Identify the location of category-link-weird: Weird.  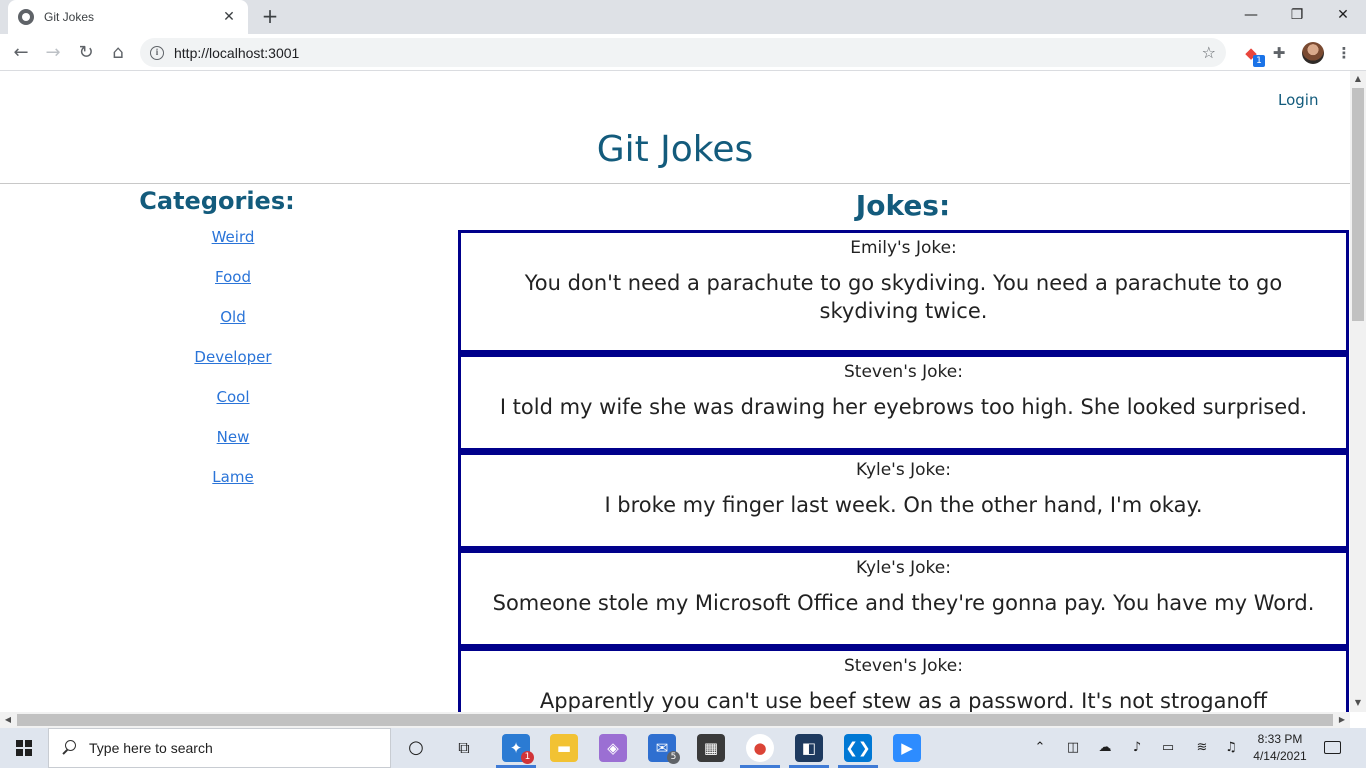
(233, 248).